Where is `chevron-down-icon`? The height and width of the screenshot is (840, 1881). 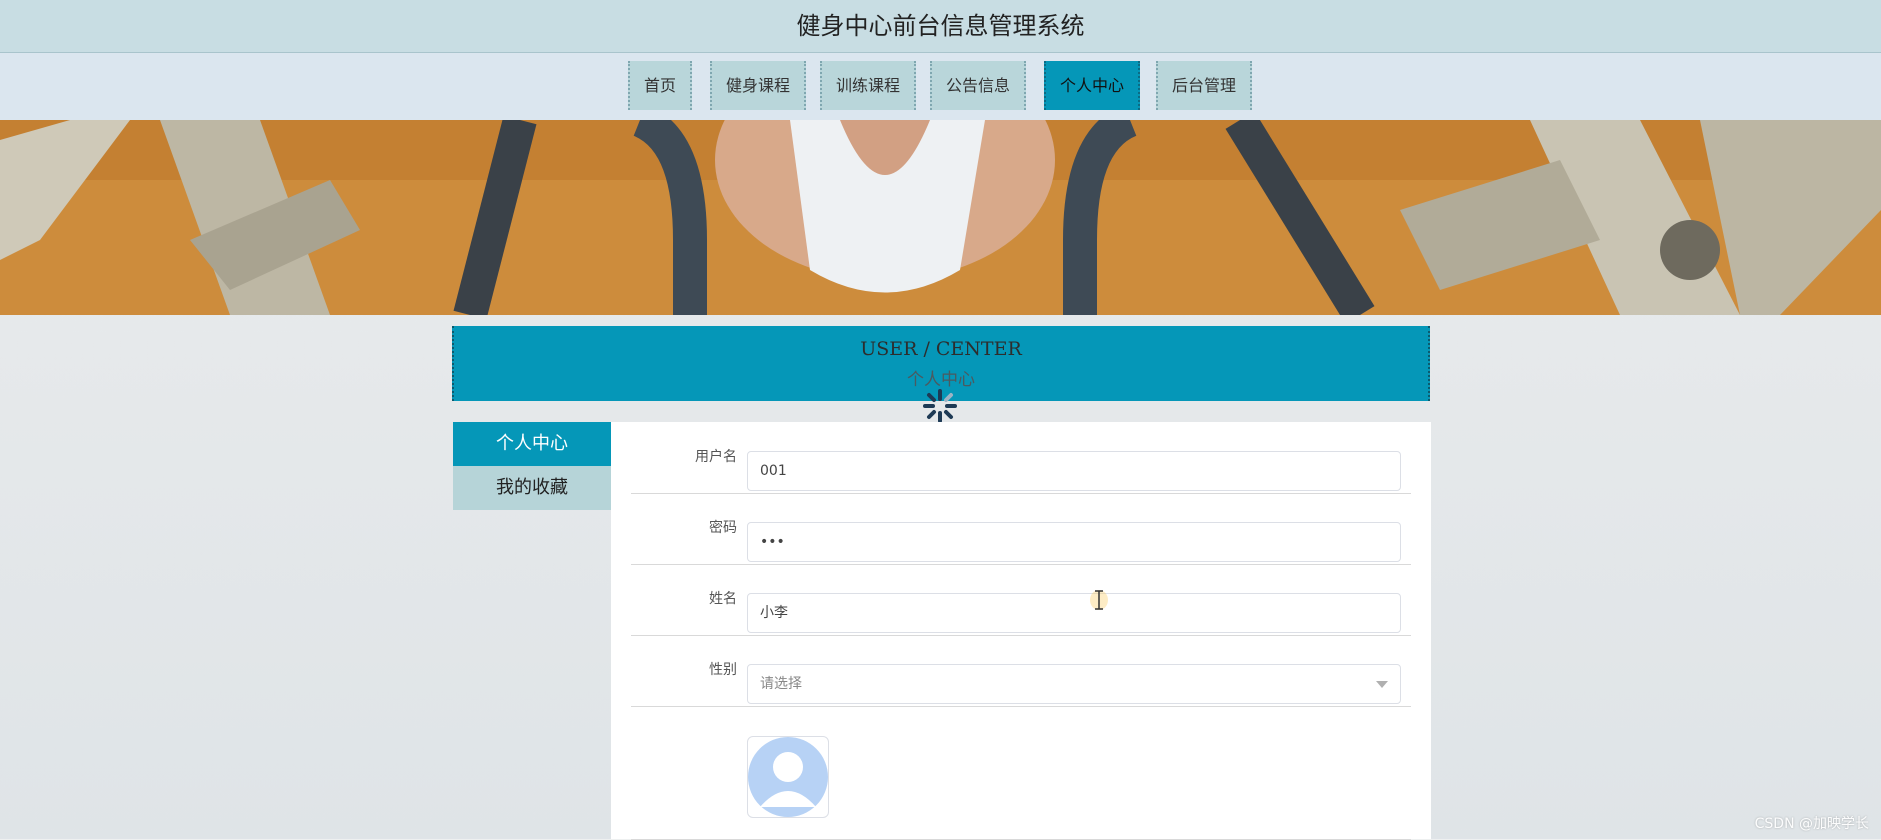 chevron-down-icon is located at coordinates (1382, 684).